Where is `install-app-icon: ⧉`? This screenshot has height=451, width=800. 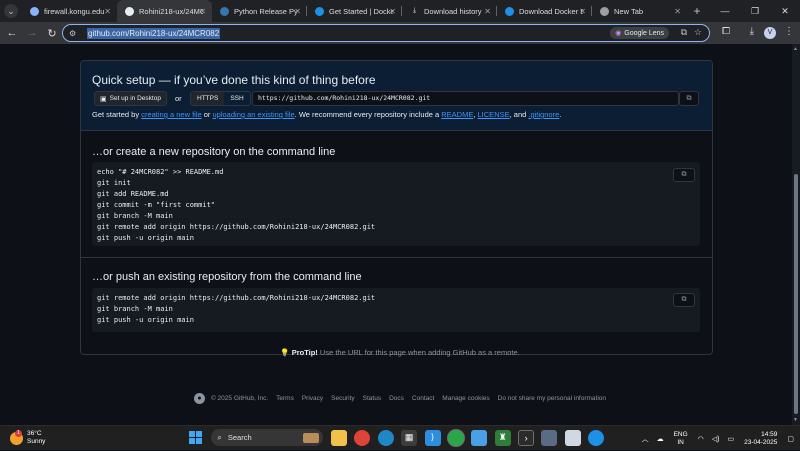 install-app-icon: ⧉ is located at coordinates (684, 32).